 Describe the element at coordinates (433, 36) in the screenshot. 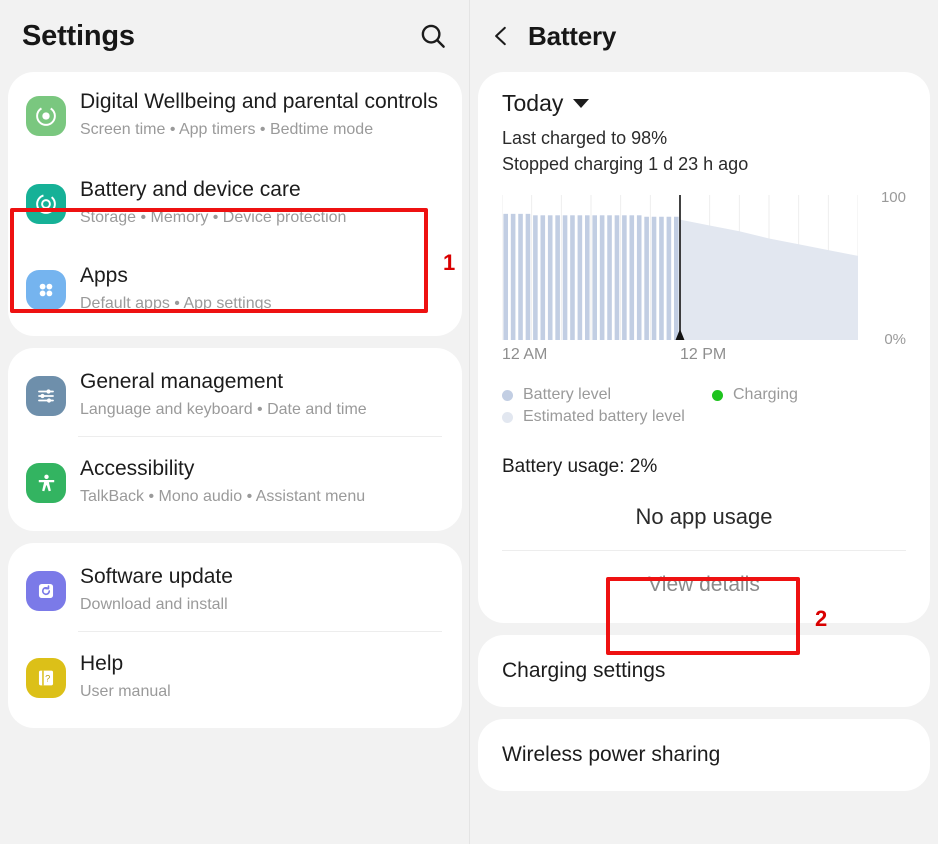

I see `search-icon` at that location.